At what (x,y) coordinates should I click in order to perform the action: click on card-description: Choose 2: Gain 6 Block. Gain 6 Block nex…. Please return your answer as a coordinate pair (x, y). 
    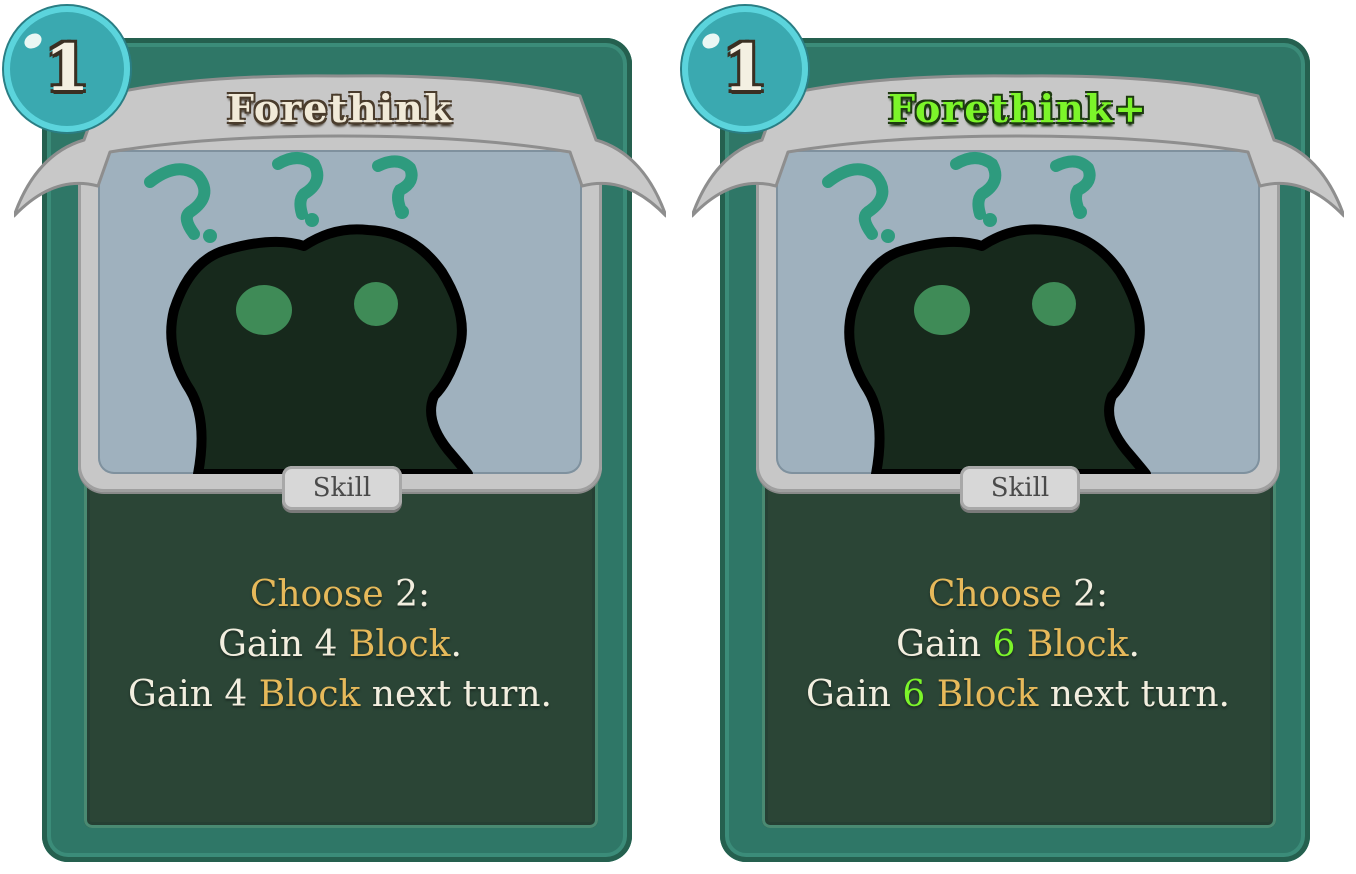
    Looking at the image, I should click on (1018, 645).